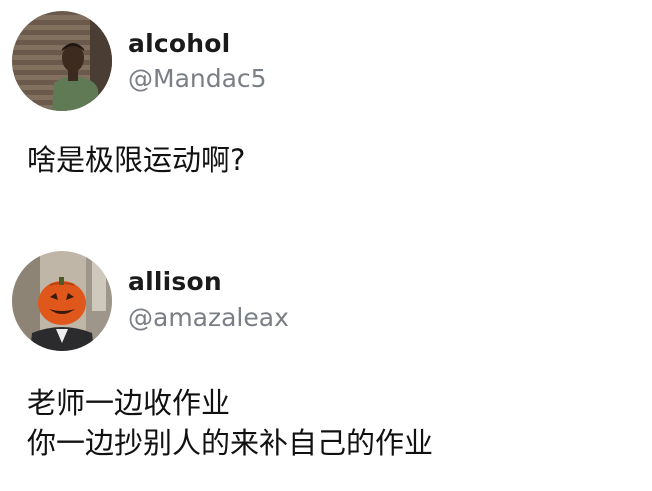 This screenshot has width=652, height=491. Describe the element at coordinates (197, 78) in the screenshot. I see `user-handle: @Mandac5` at that location.